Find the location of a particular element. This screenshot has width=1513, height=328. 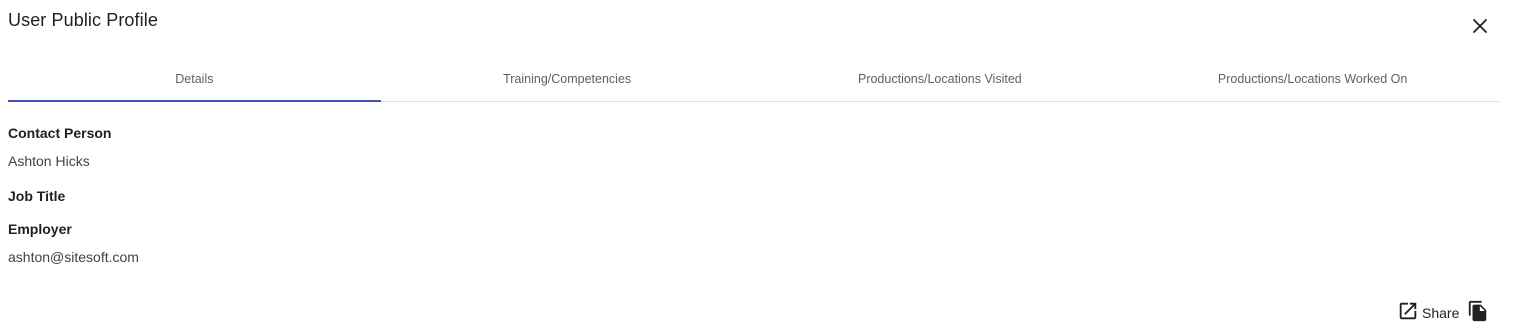

tab-productions-locations-visited: Productions/Locations Visited is located at coordinates (940, 78).